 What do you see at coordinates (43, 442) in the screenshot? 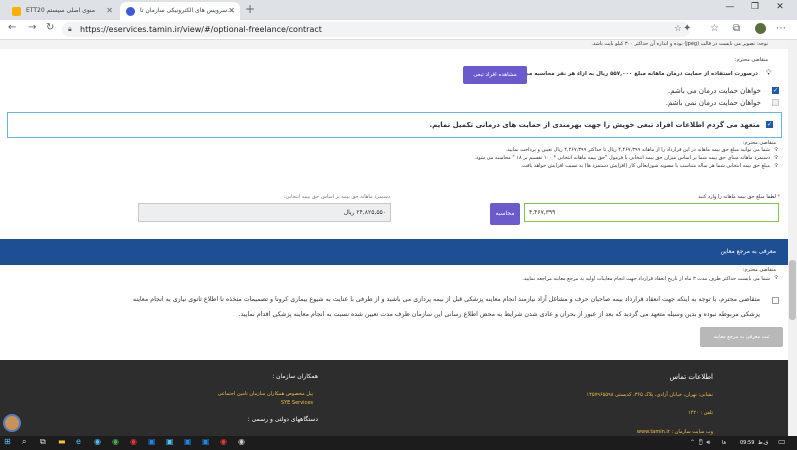
I see `task-view-icon: ⧉` at bounding box center [43, 442].